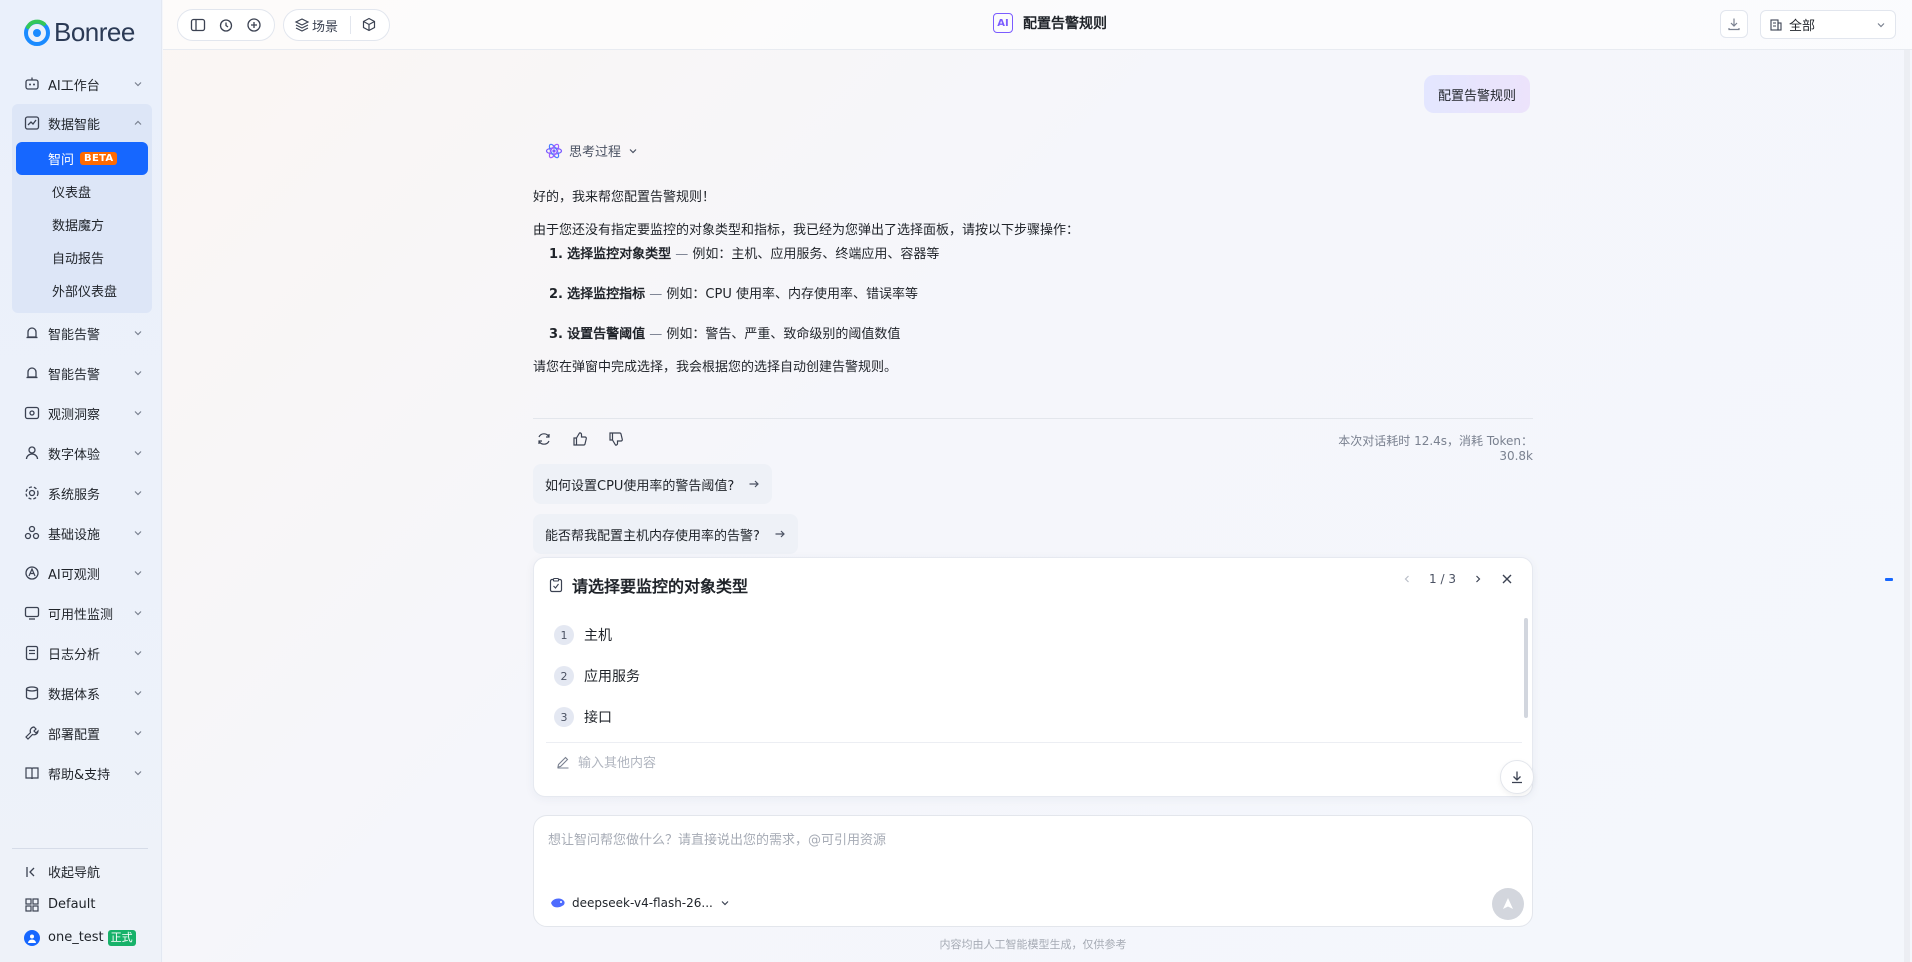 The image size is (1912, 962). What do you see at coordinates (665, 534) in the screenshot?
I see `suggested-question: 能否帮我配置主机内存使用率的告警?` at bounding box center [665, 534].